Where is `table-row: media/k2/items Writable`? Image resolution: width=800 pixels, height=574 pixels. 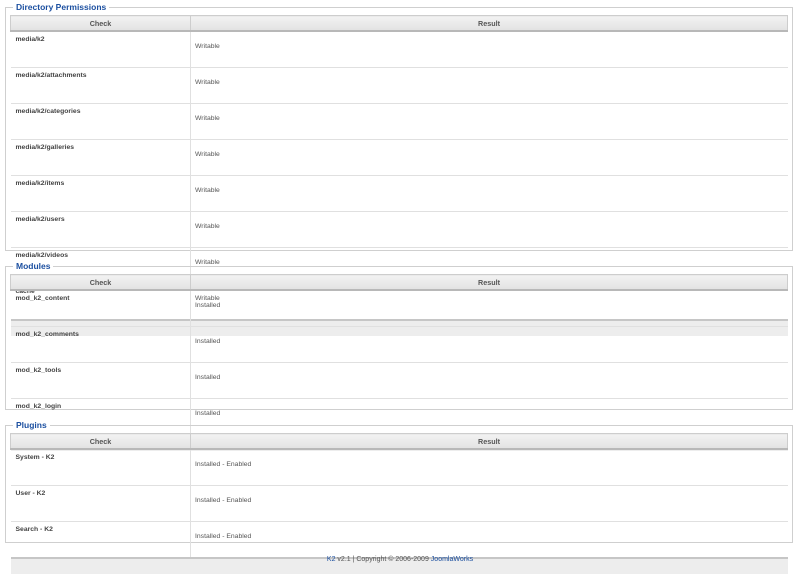
table-row: media/k2/items Writable is located at coordinates (399, 193).